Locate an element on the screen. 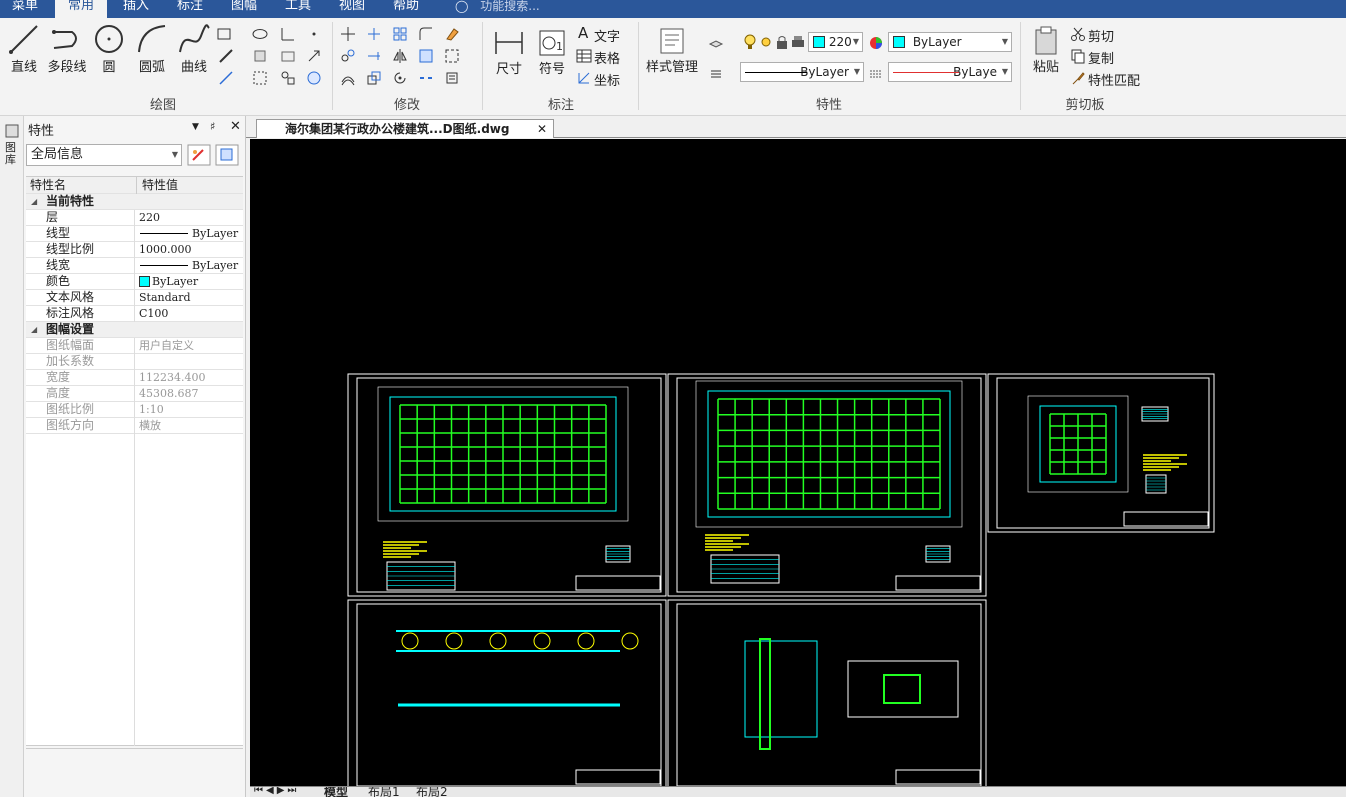 Image resolution: width=1346 pixels, height=797 pixels. match-properties-button: 特性匹配 is located at coordinates (1114, 79).